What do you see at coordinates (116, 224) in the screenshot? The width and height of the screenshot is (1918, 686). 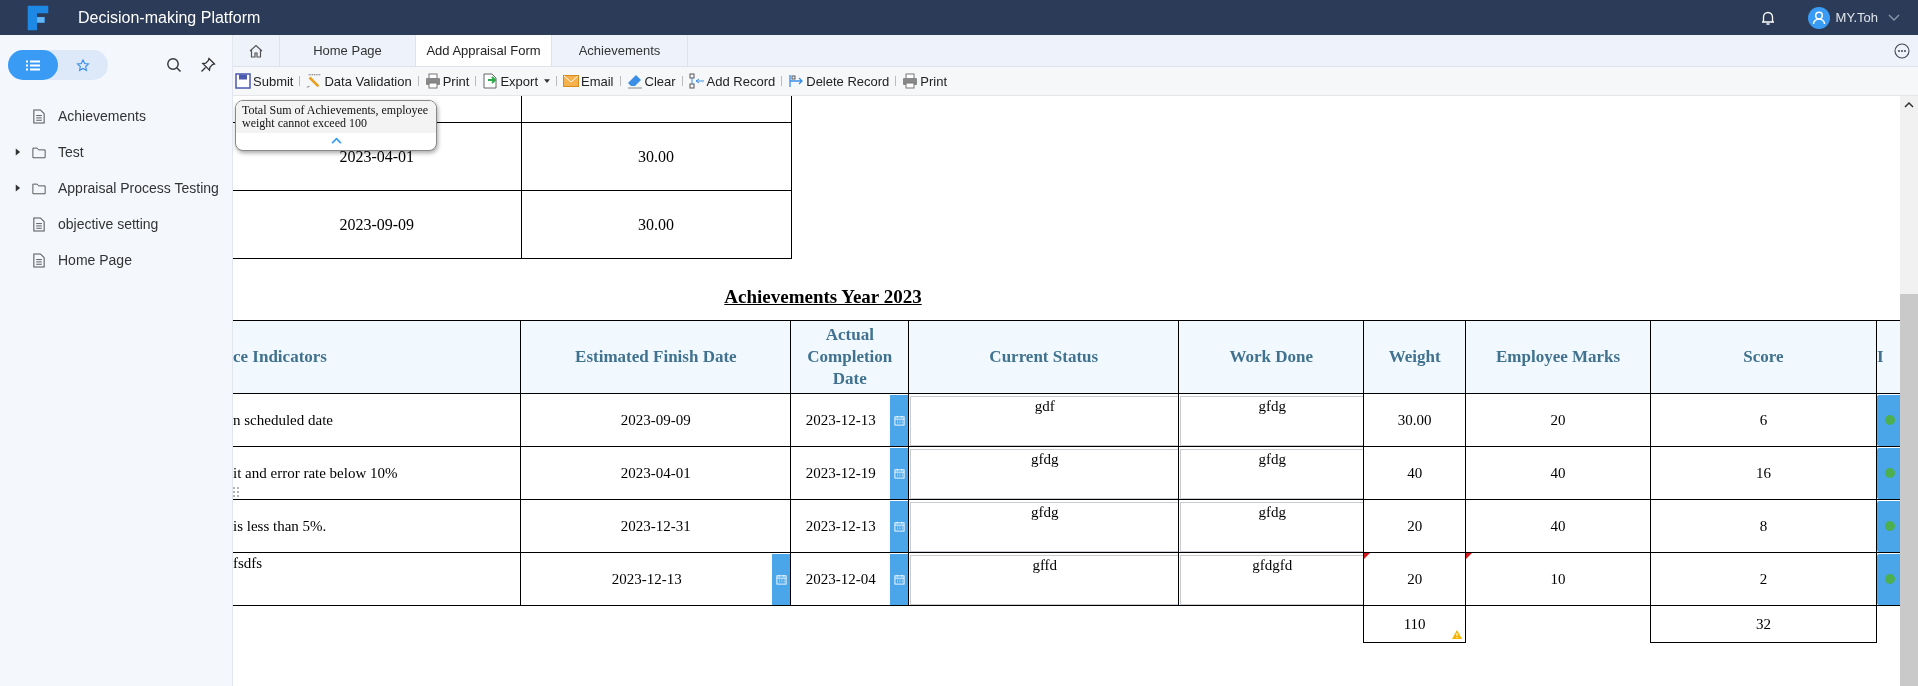 I see `sidebar-item: objective setting` at bounding box center [116, 224].